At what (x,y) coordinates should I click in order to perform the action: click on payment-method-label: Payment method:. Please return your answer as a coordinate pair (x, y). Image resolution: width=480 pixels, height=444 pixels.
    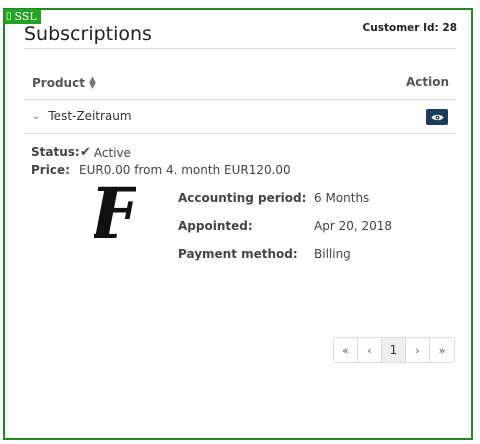
    Looking at the image, I should click on (238, 254).